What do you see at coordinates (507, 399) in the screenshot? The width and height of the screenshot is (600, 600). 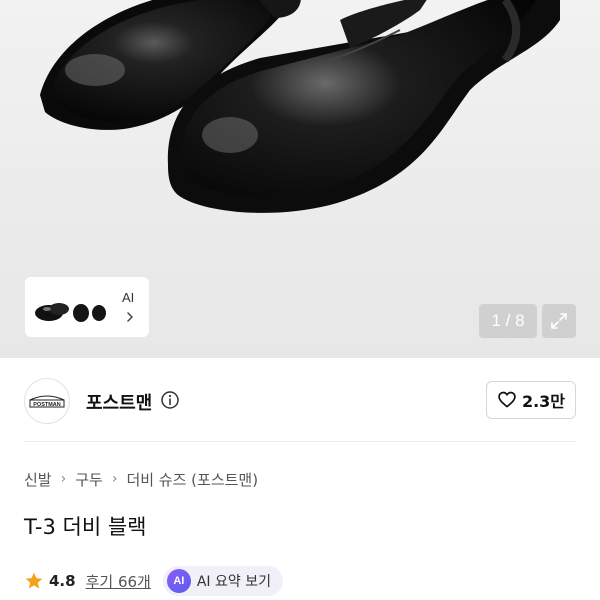 I see `heart-icon` at bounding box center [507, 399].